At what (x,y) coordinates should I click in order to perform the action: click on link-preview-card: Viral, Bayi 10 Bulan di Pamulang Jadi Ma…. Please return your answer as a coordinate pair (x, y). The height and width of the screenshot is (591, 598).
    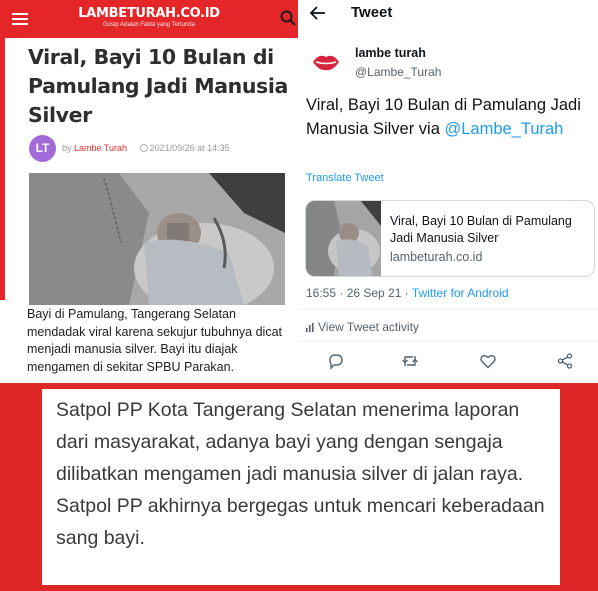
    Looking at the image, I should click on (450, 238).